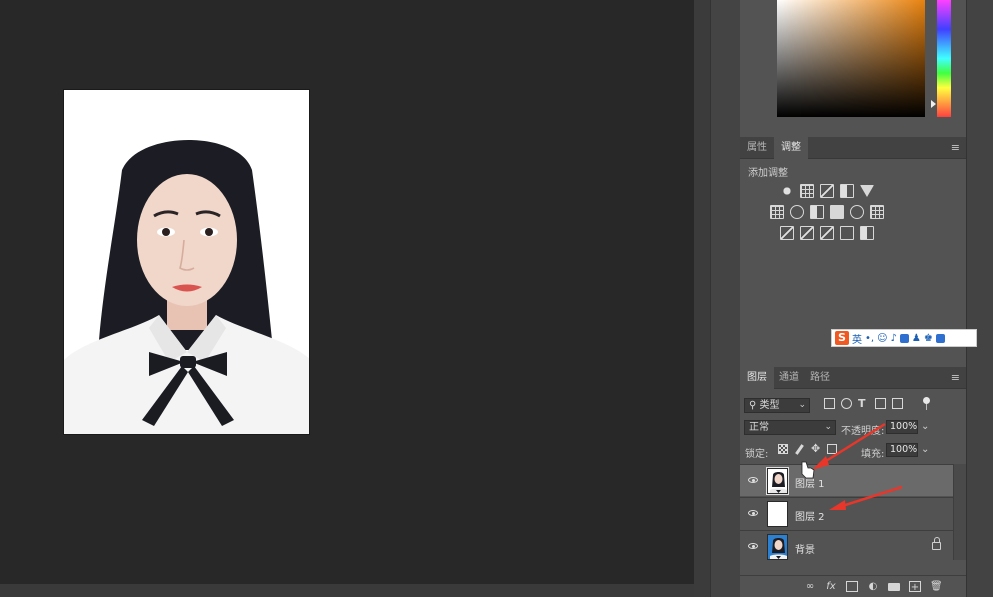 This screenshot has width=993, height=597. What do you see at coordinates (810, 515) in the screenshot?
I see `layer-name: 图层 2` at bounding box center [810, 515].